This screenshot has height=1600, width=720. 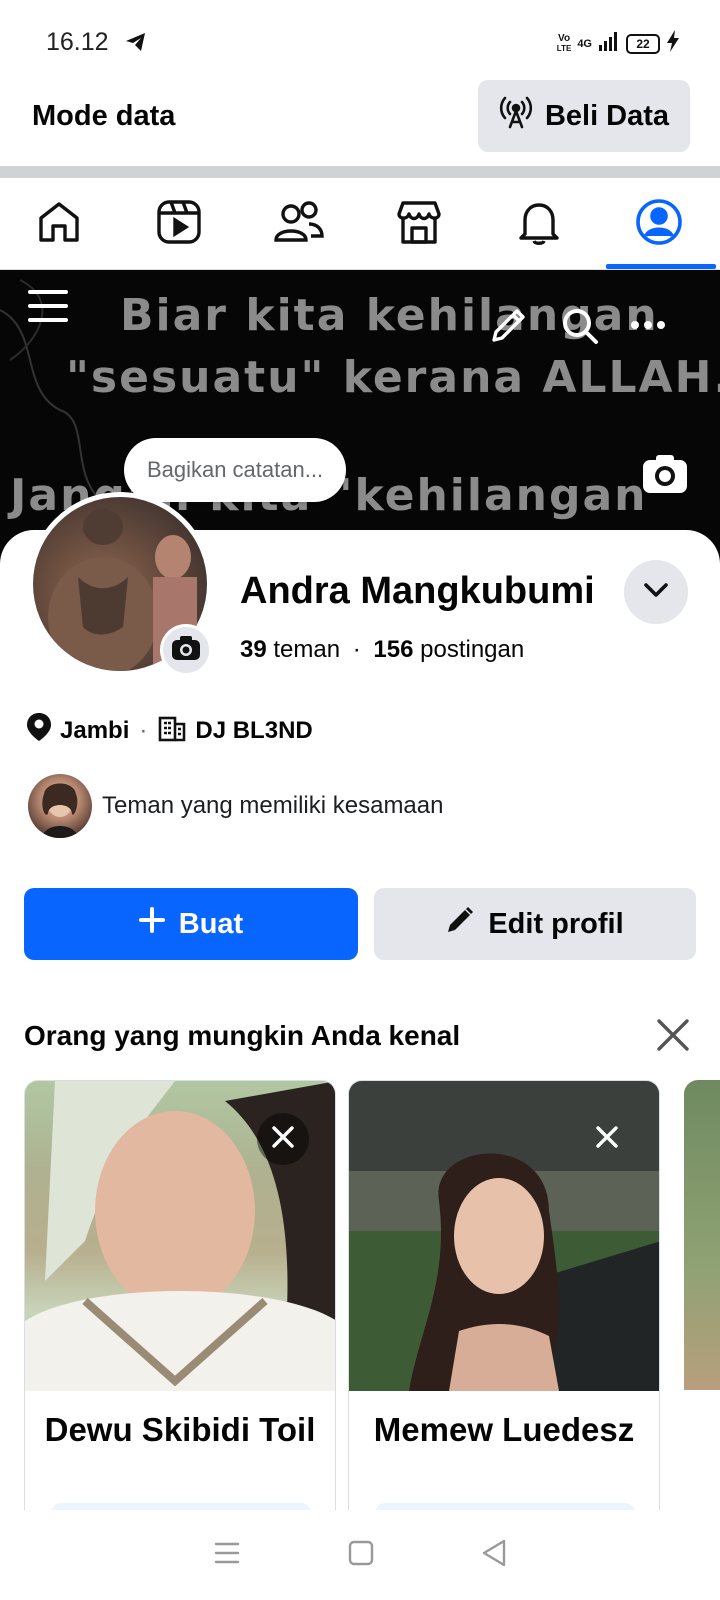 I want to click on nav-friends, so click(x=299, y=224).